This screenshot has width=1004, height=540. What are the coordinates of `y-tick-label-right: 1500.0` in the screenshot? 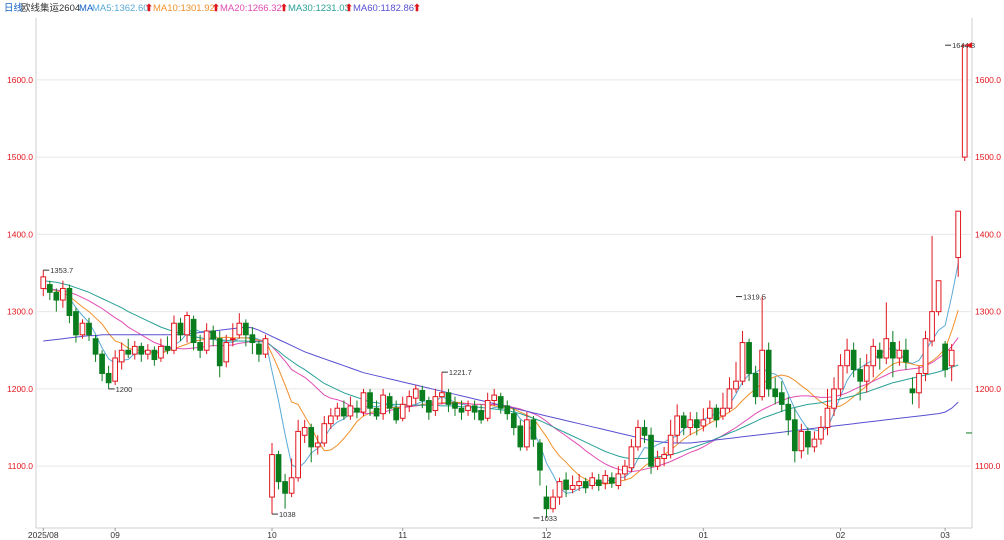 It's located at (988, 157).